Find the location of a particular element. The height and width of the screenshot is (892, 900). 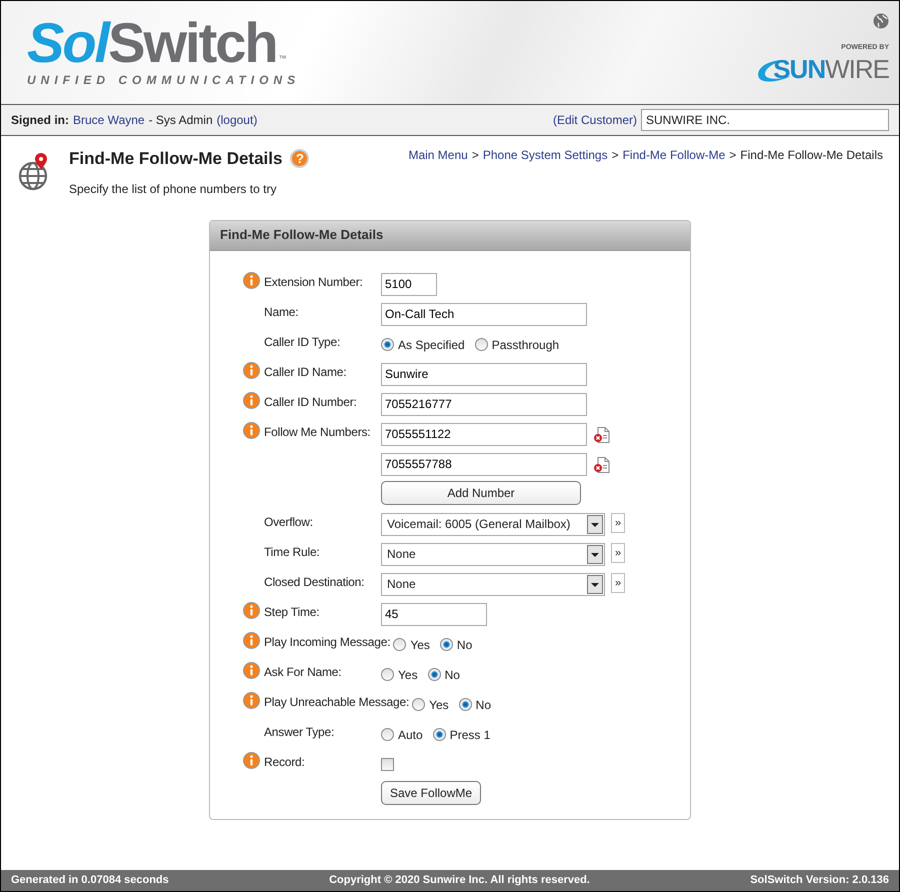

phone-number-field: 7055551122 is located at coordinates (484, 434).